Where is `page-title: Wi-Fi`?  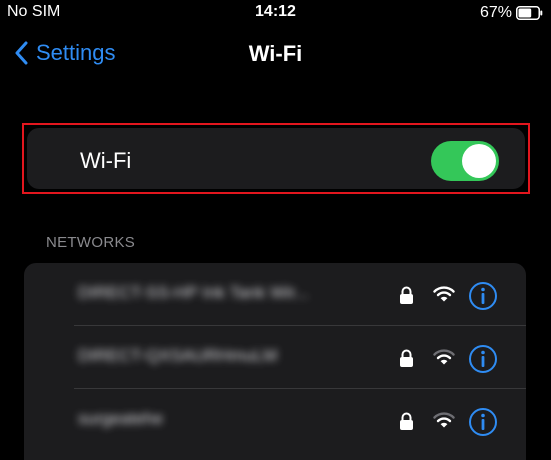
page-title: Wi-Fi is located at coordinates (275, 53).